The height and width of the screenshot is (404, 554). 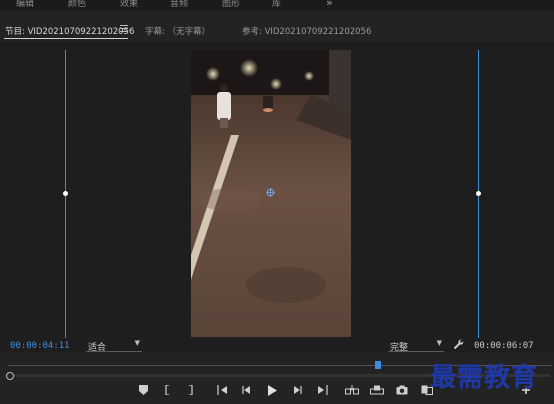 What do you see at coordinates (231, 4) in the screenshot?
I see `workspace-tab-graphics: 图形` at bounding box center [231, 4].